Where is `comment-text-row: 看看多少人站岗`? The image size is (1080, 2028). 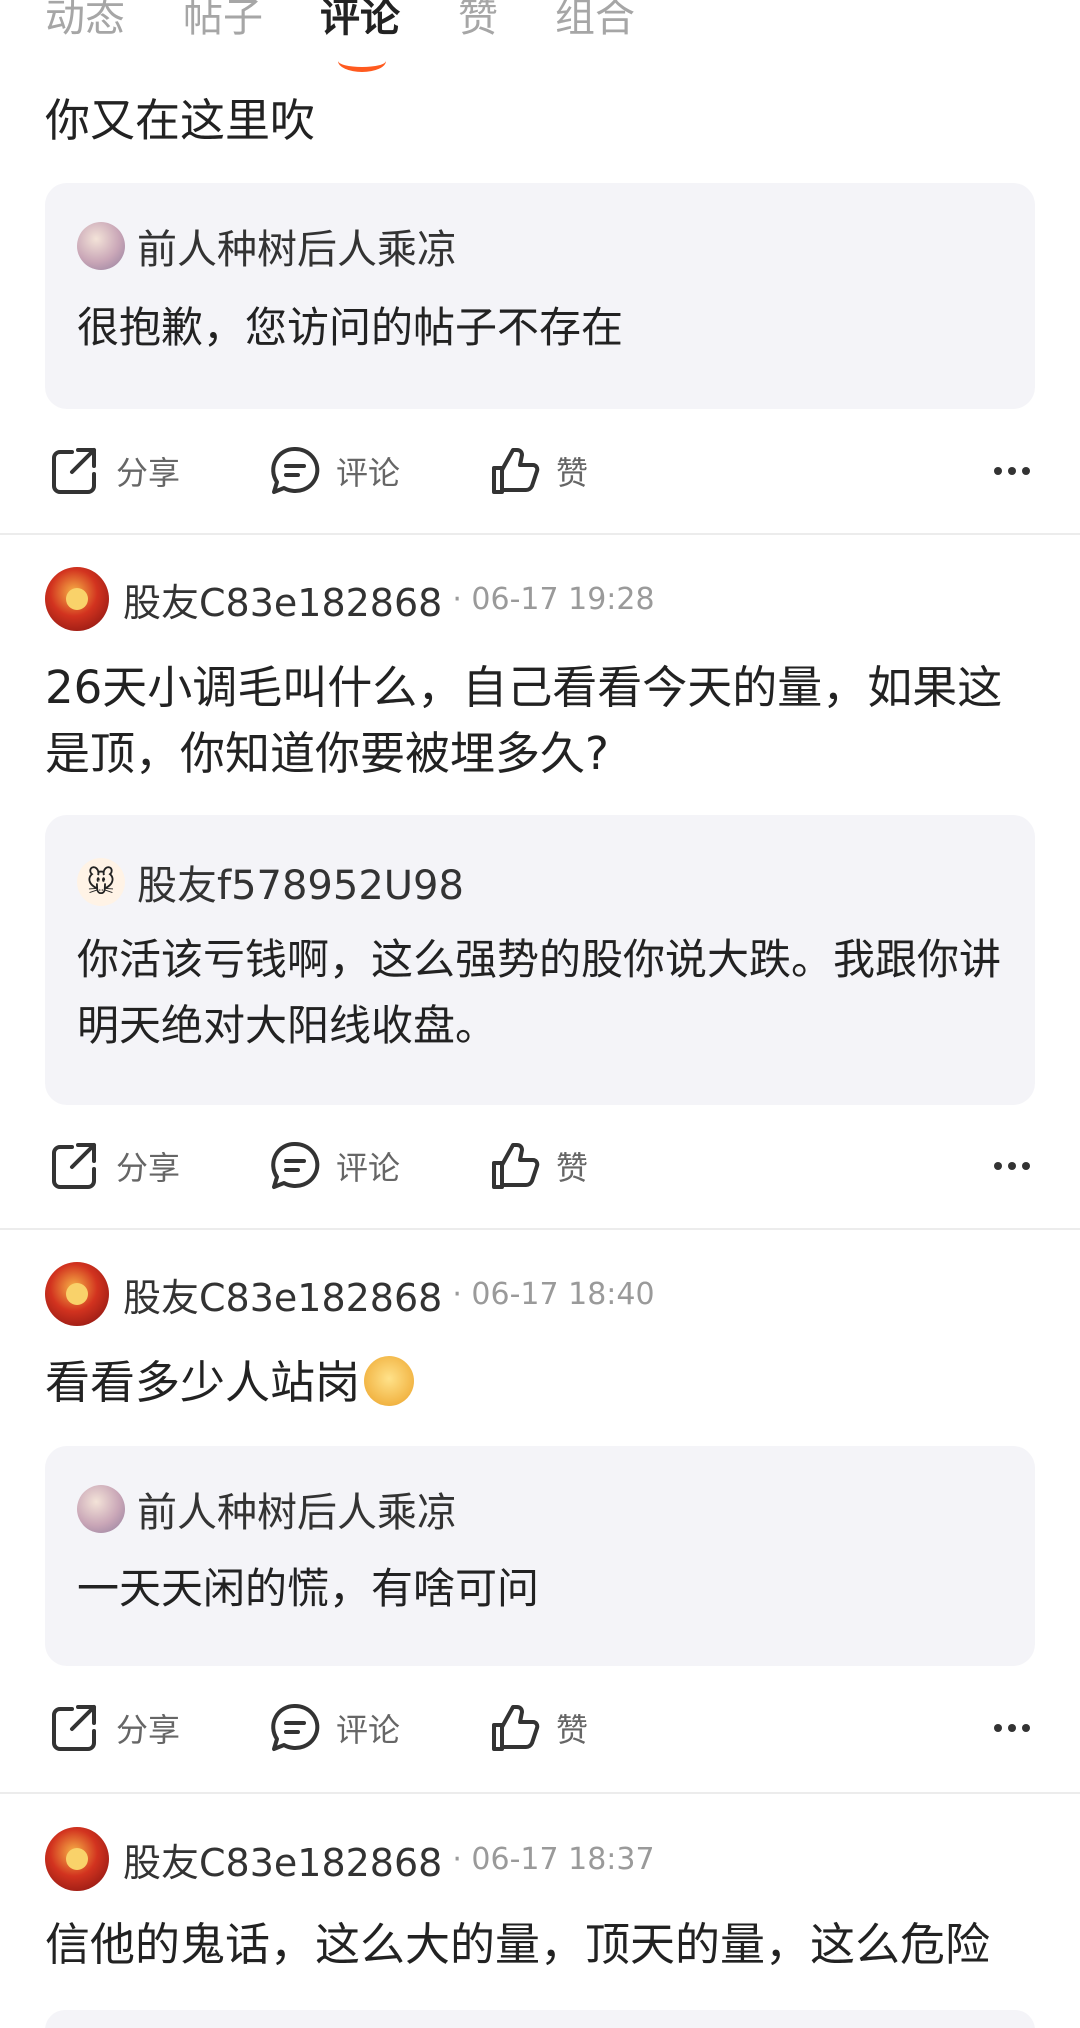
comment-text-row: 看看多少人站岗 is located at coordinates (545, 1383).